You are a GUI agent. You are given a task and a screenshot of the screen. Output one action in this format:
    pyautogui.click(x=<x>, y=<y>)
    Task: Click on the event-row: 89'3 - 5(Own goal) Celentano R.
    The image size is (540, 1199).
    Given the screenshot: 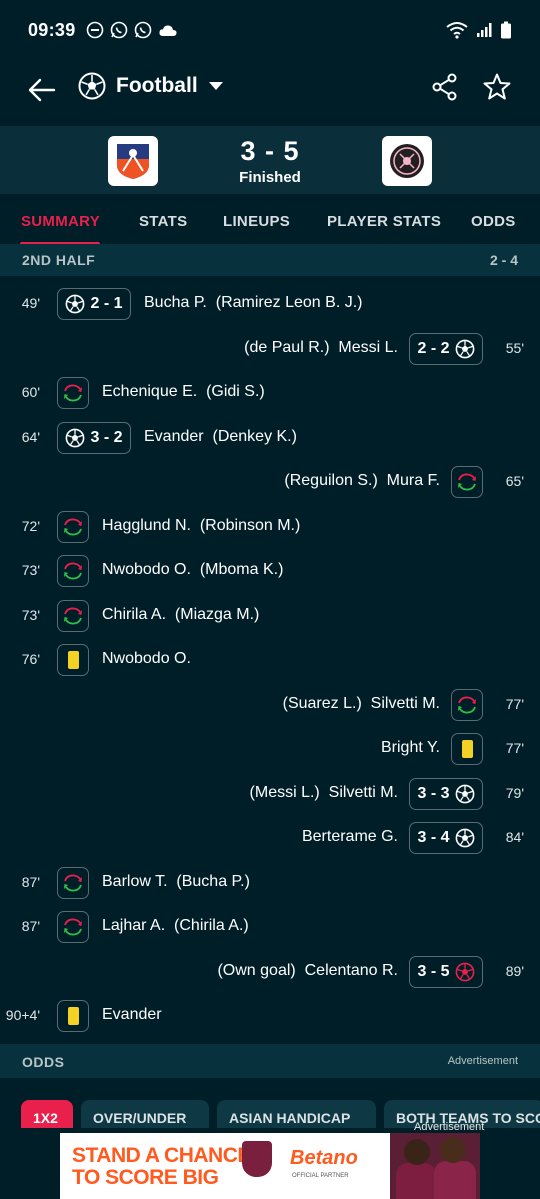 What is the action you would take?
    pyautogui.click(x=270, y=972)
    